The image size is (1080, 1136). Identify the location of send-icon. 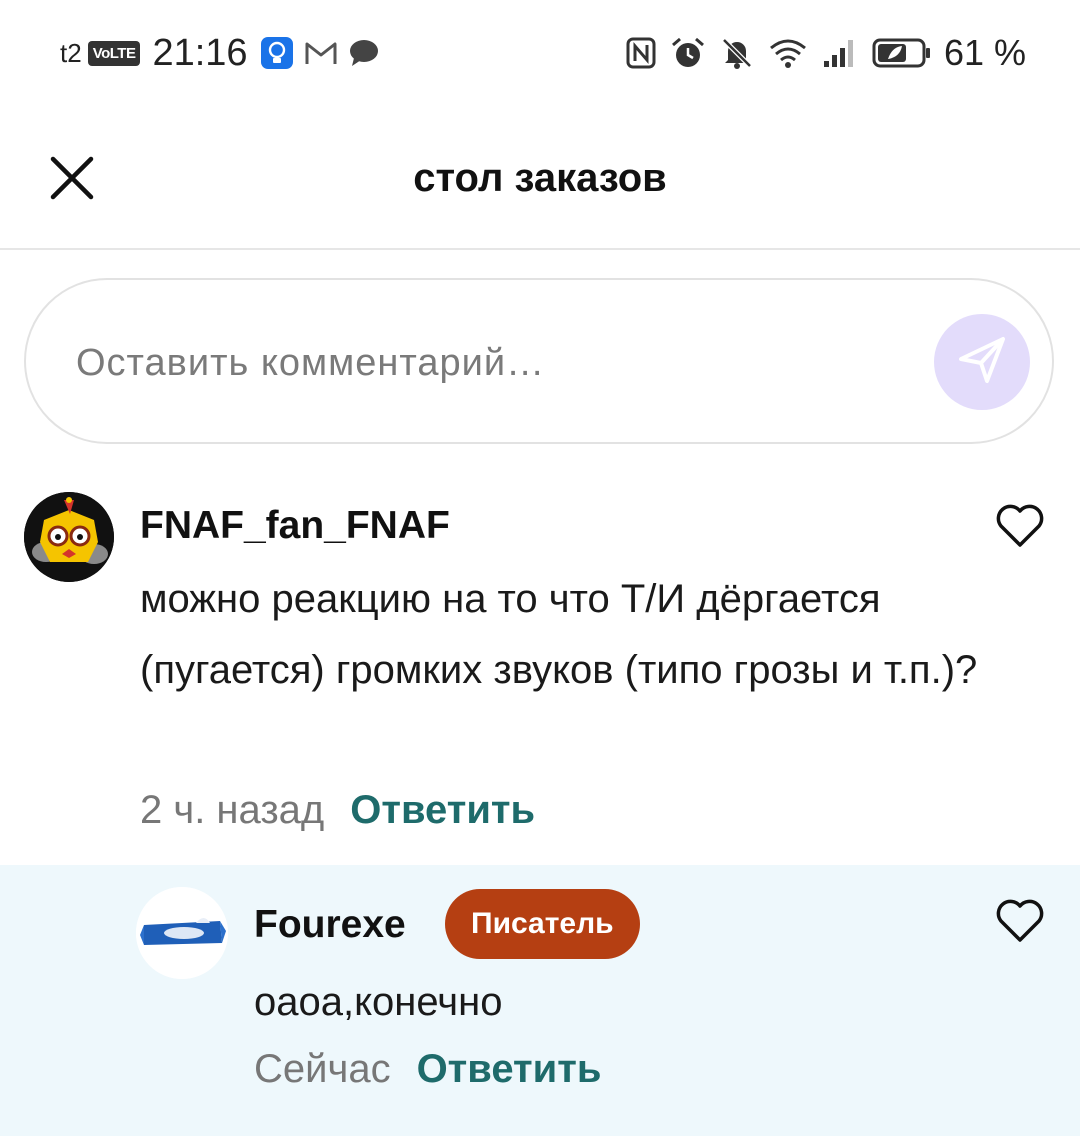
(982, 362).